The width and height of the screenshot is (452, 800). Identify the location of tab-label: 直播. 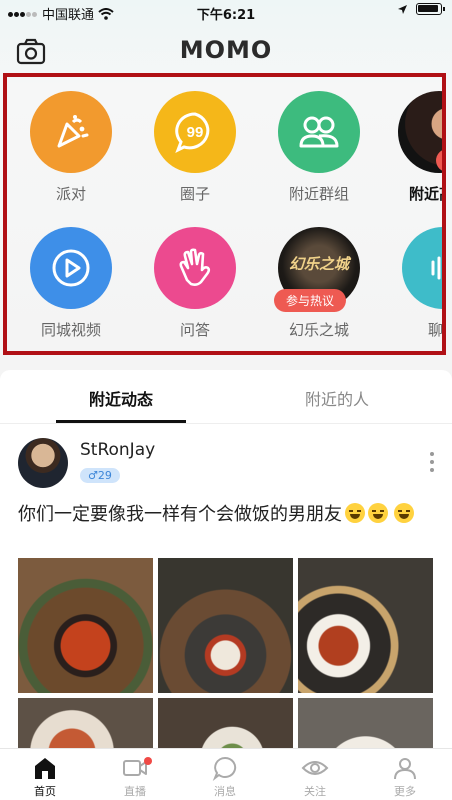
(135, 791).